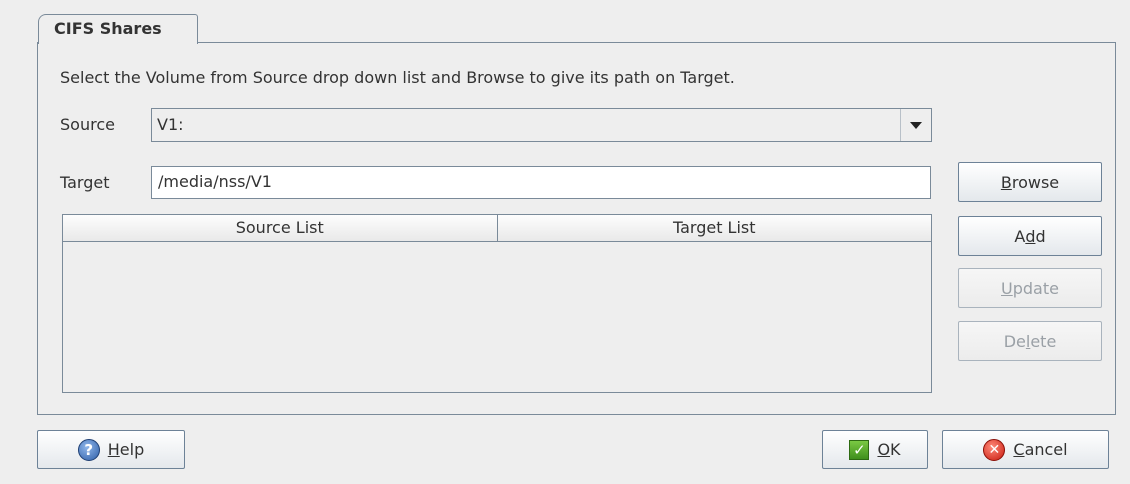 Image resolution: width=1130 pixels, height=484 pixels. What do you see at coordinates (713, 228) in the screenshot?
I see `column-header-target-list: Target List` at bounding box center [713, 228].